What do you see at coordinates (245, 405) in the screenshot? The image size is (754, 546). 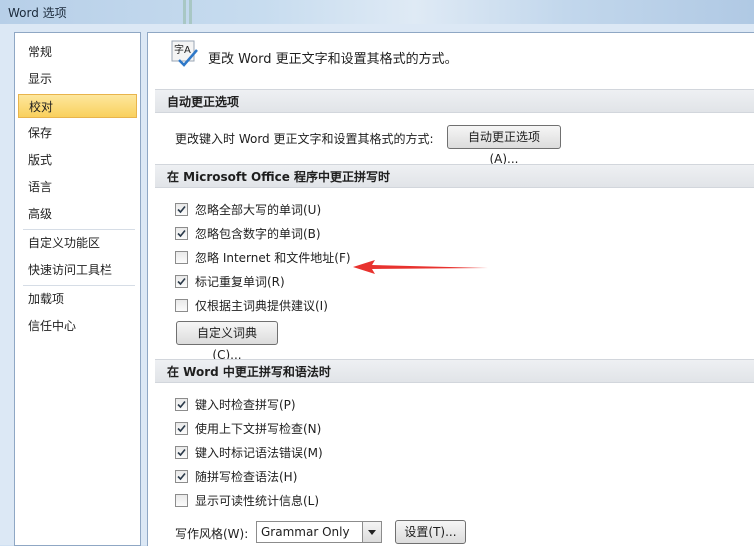 I see `checkbox-label: 键入时检查拼写(P)` at bounding box center [245, 405].